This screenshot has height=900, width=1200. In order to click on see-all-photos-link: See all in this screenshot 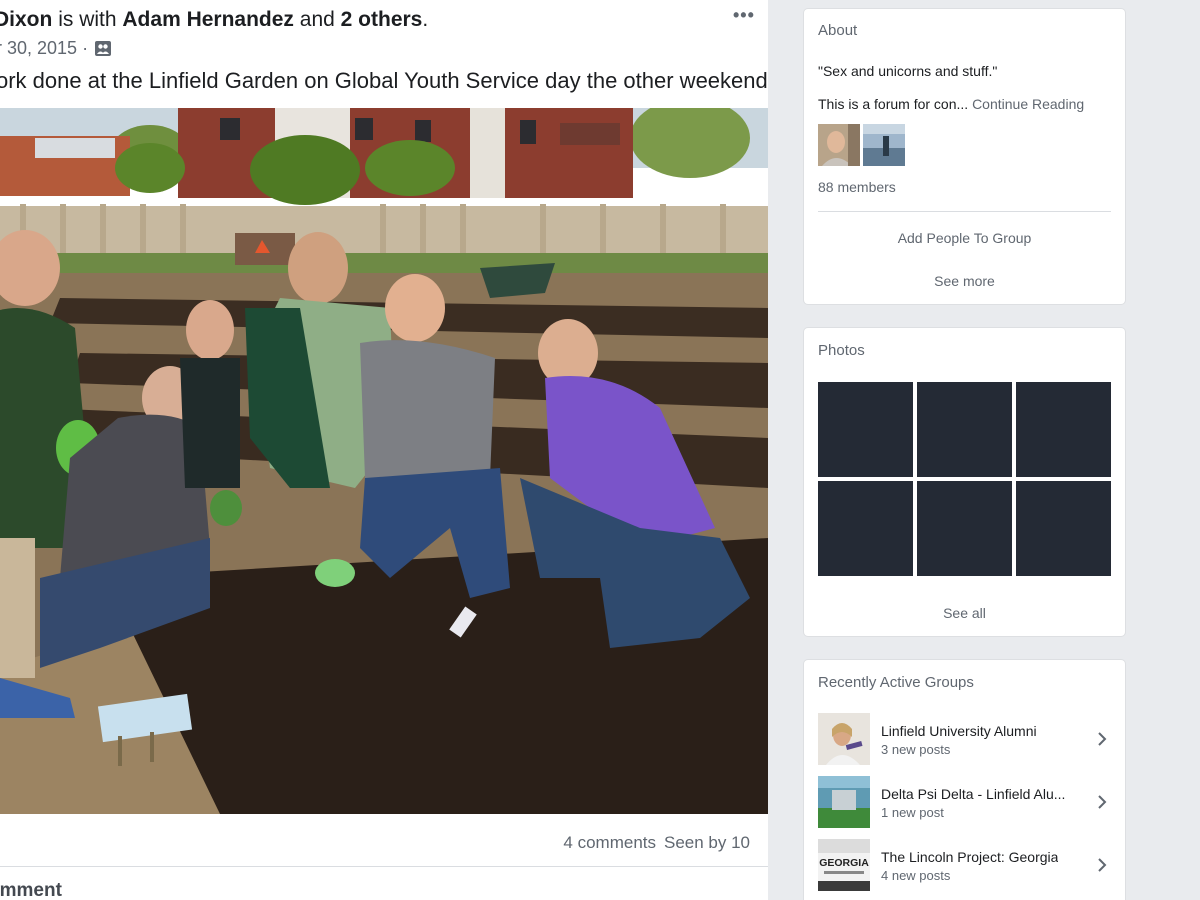, I will do `click(964, 613)`.